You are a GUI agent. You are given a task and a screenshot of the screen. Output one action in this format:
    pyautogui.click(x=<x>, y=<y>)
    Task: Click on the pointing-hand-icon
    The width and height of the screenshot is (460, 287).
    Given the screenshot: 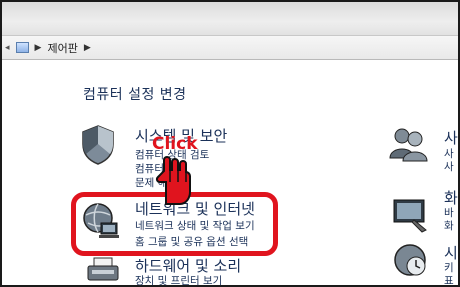 What is the action you would take?
    pyautogui.click(x=173, y=180)
    